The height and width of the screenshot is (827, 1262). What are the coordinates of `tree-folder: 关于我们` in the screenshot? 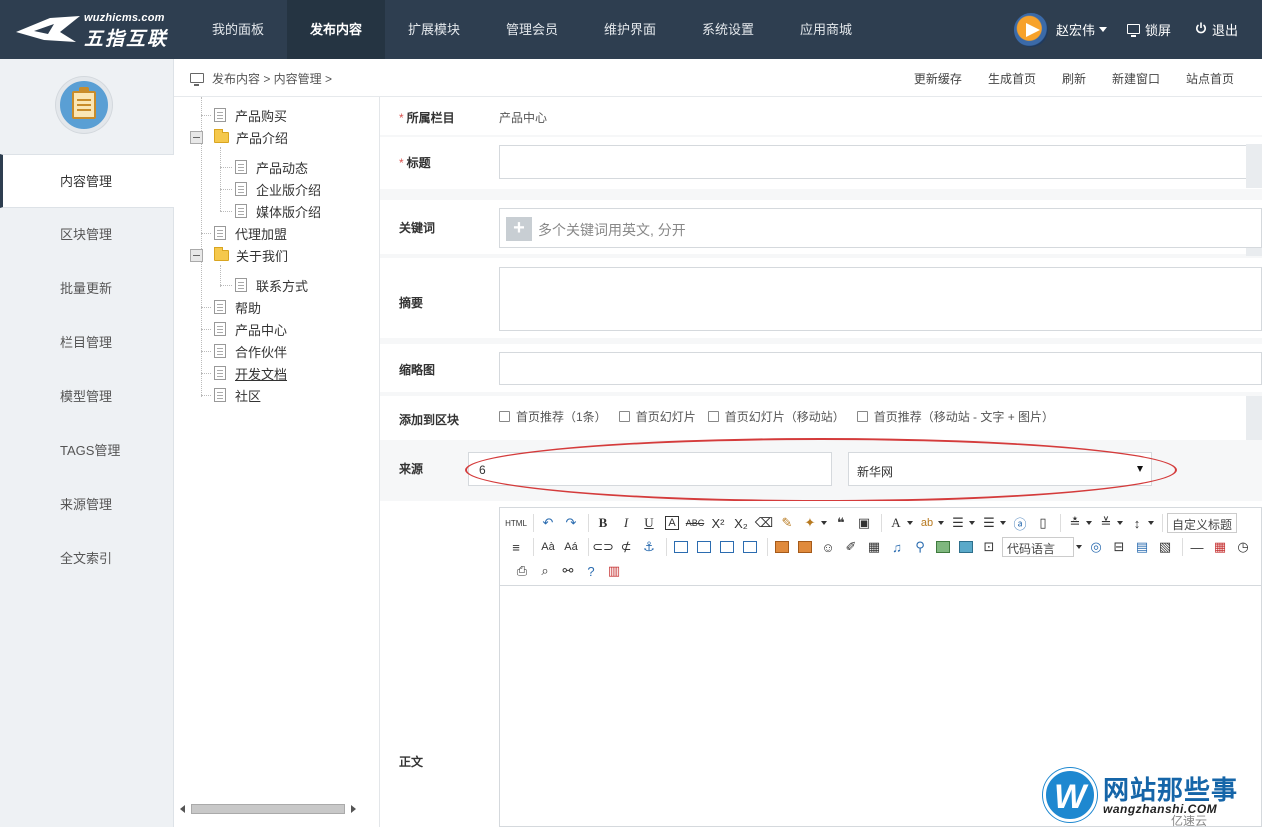 It's located at (251, 255).